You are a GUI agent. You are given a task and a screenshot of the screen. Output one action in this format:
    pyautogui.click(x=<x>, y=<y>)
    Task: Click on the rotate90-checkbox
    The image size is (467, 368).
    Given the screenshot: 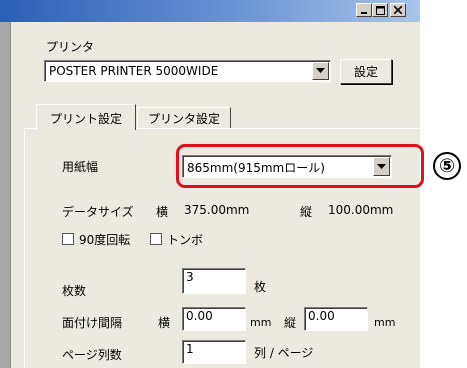 What is the action you would take?
    pyautogui.click(x=68, y=239)
    